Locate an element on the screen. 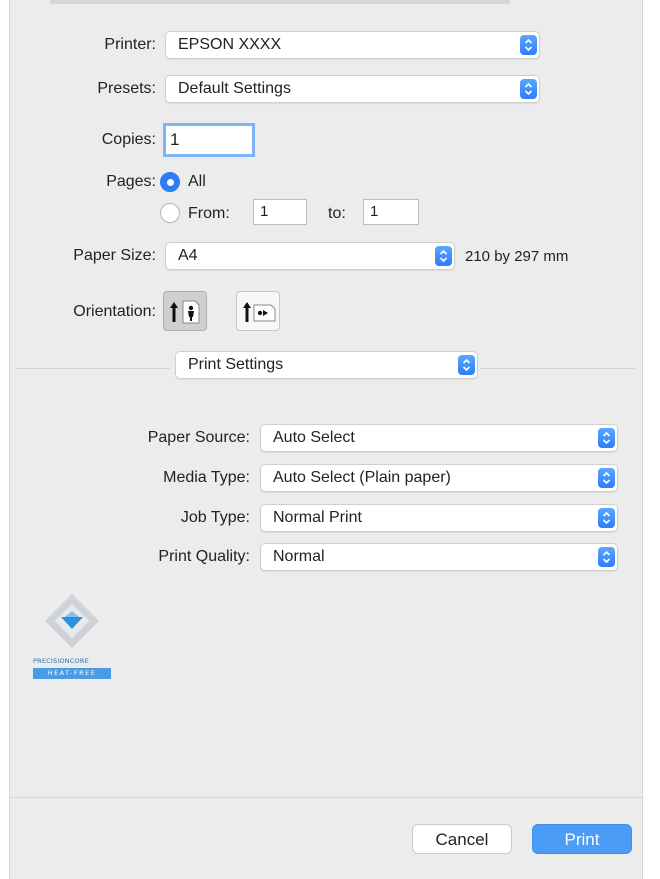  paper-source-value: Auto Select is located at coordinates (314, 437).